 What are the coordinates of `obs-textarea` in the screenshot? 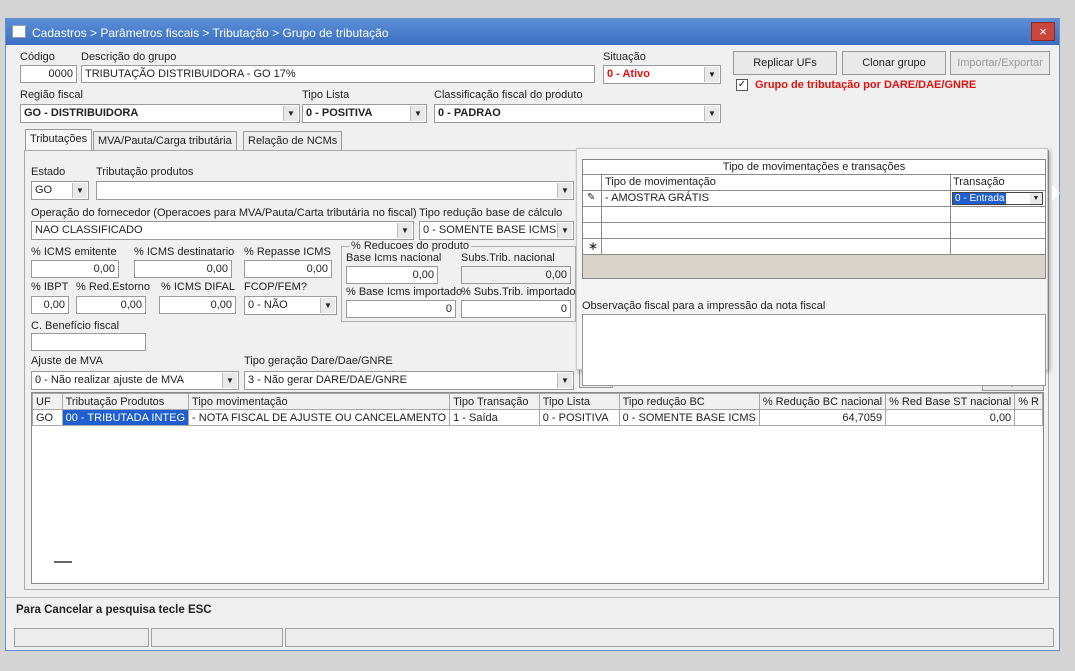 It's located at (814, 350).